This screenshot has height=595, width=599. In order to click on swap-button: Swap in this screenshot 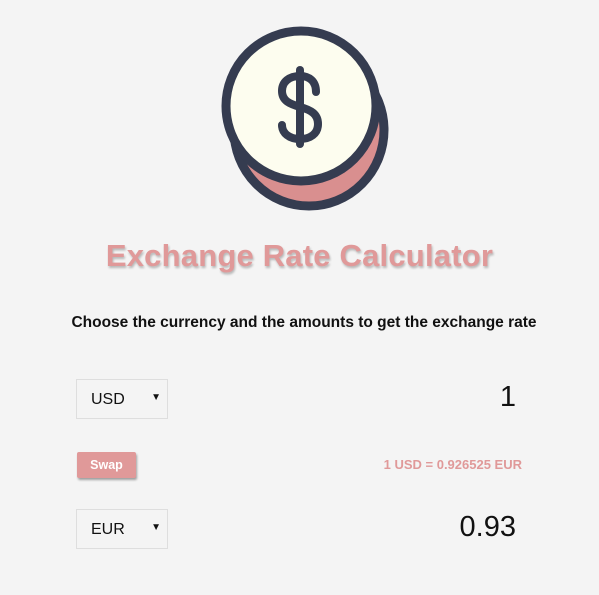, I will do `click(106, 465)`.